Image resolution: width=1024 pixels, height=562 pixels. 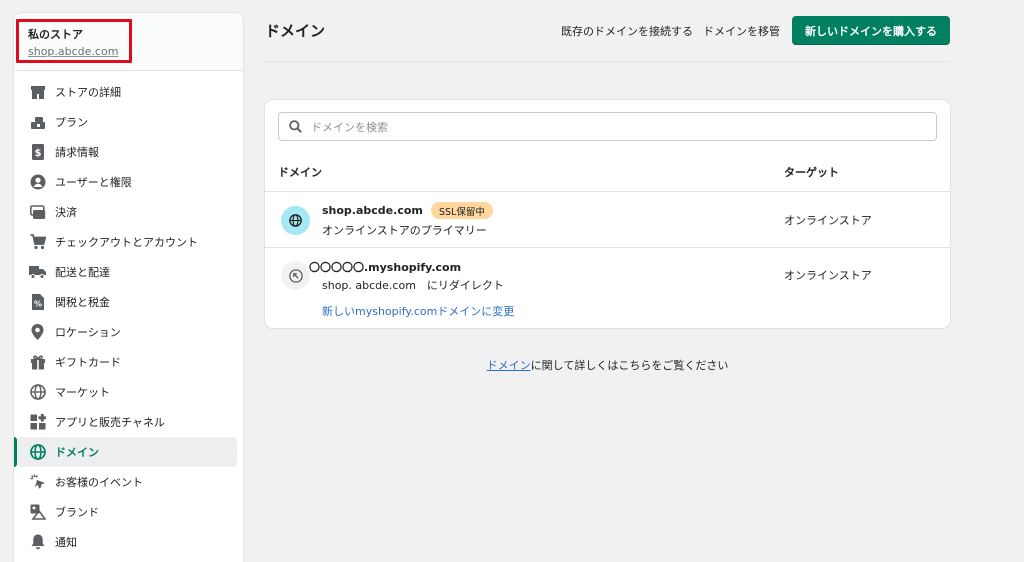 I want to click on sidebar-item-label: 通知, so click(x=66, y=542).